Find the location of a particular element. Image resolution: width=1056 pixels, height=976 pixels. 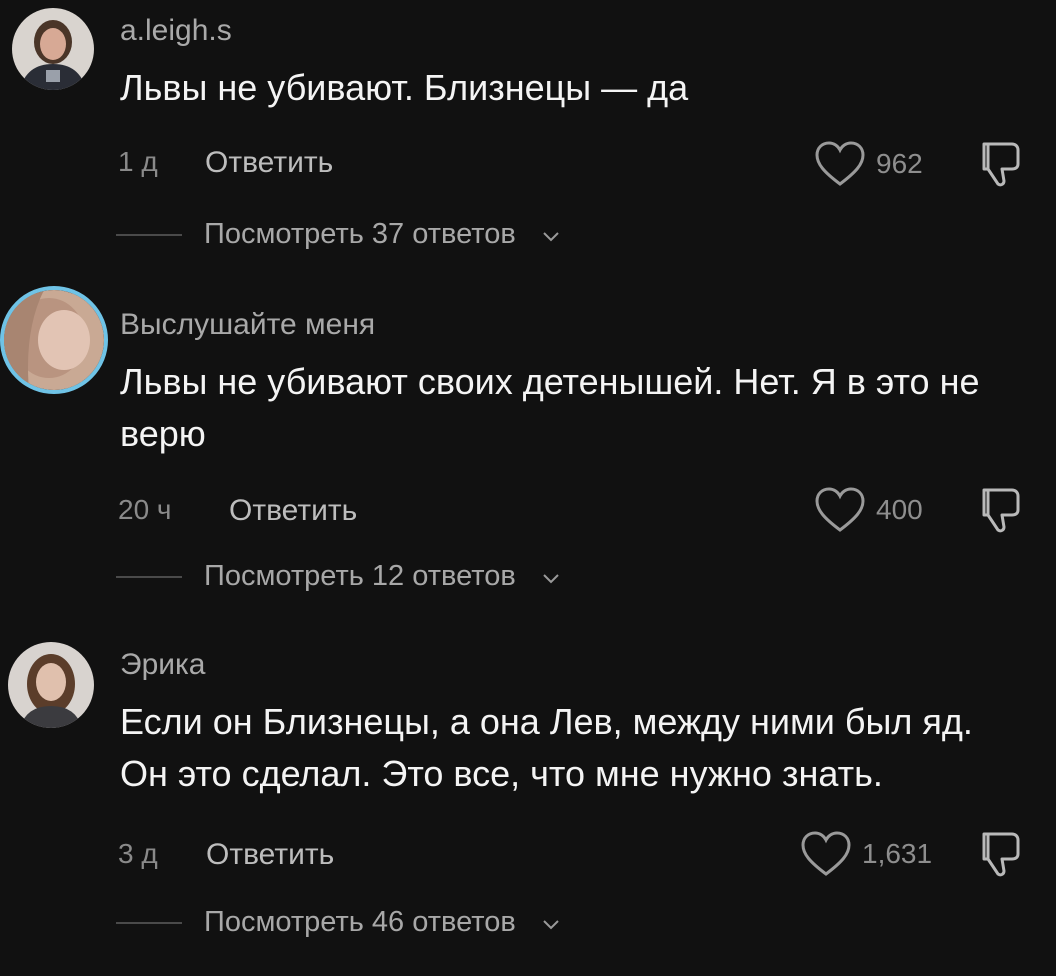

comment-text: Львы не убивают. Близнецы — да is located at coordinates (404, 87).